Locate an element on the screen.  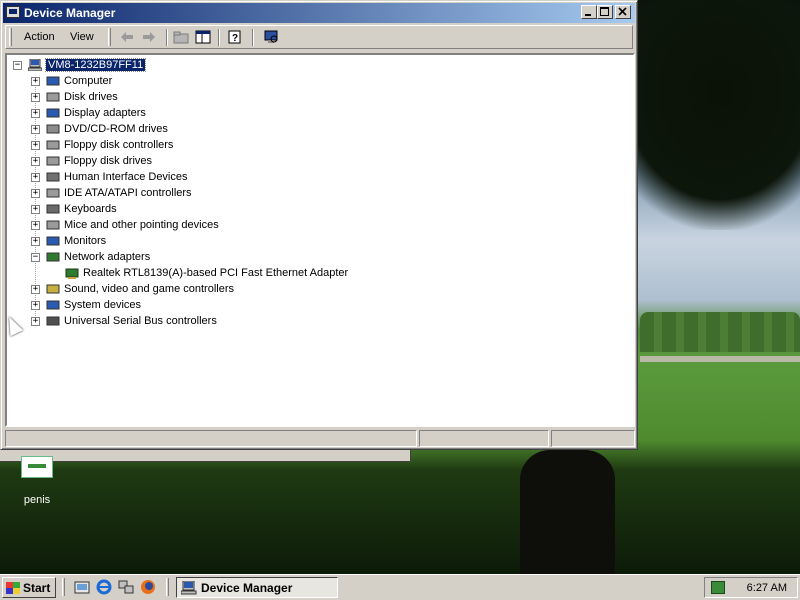
tree-category-item: + DVD/CD-ROM drives is located at coordinates (99, 129).